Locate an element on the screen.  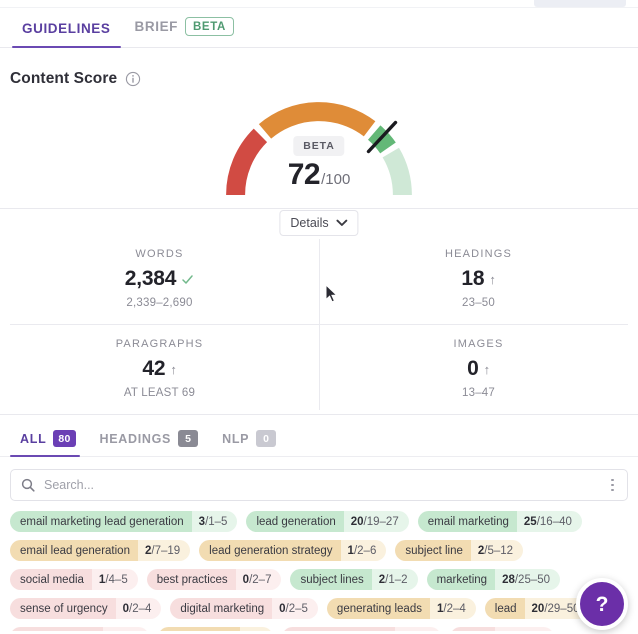
page-title: Content Score is located at coordinates (64, 78).